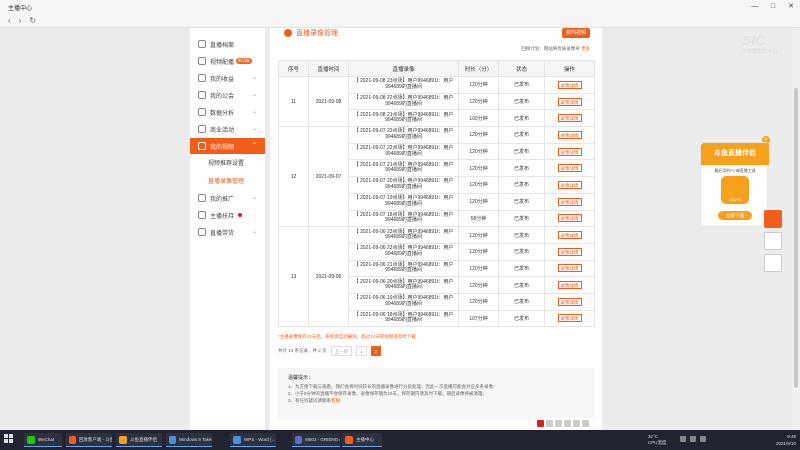  I want to click on sidebar-item-4: 数据分析 ⌄, so click(227, 112).